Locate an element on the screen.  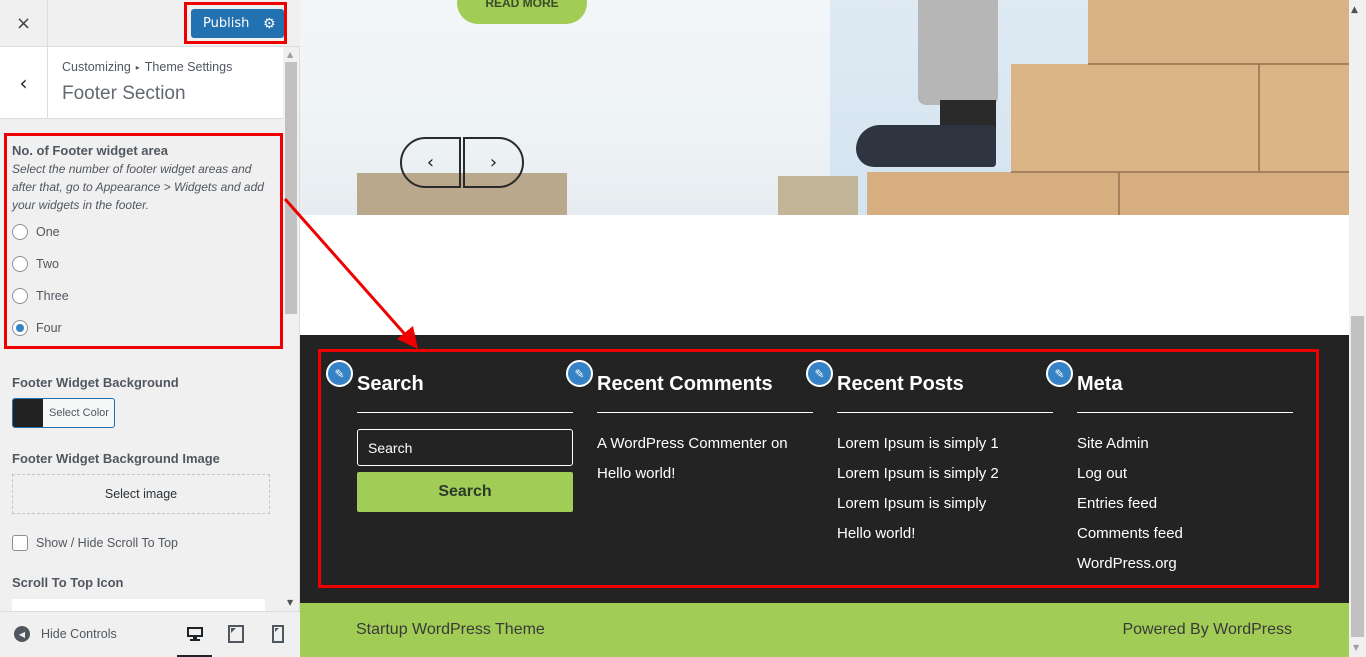
radio-label: Three is located at coordinates (52, 296).